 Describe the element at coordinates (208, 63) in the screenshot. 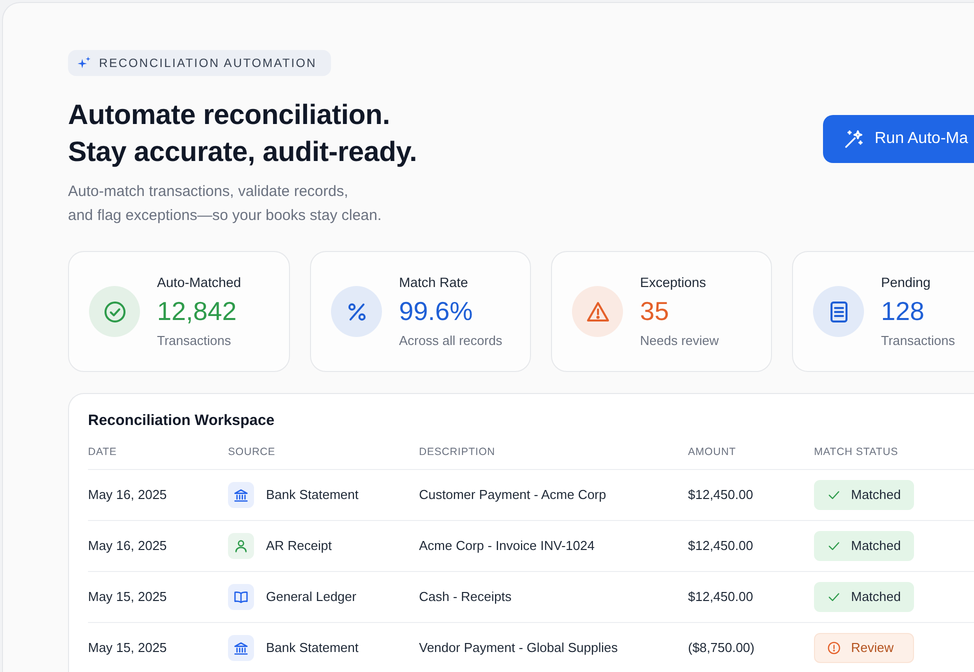

I see `section-tag-label: RECONCILIATION AUTOMATION` at that location.